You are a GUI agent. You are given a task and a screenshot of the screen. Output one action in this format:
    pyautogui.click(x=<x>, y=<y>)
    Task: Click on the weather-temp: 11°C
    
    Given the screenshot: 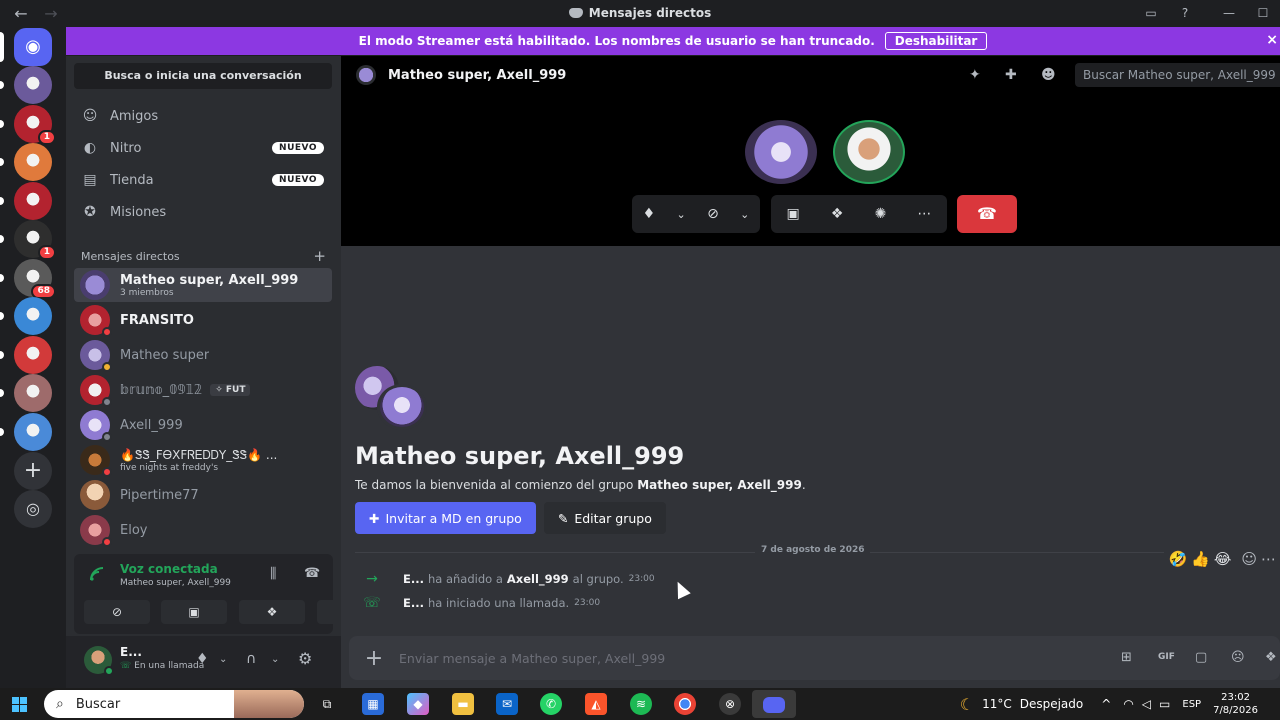 What is the action you would take?
    pyautogui.click(x=997, y=704)
    